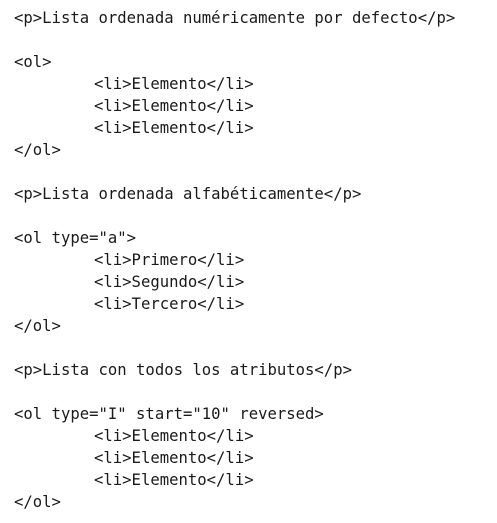 This screenshot has height=523, width=497. I want to click on code-line: <ol type="I" start="10" reversed>, so click(169, 414).